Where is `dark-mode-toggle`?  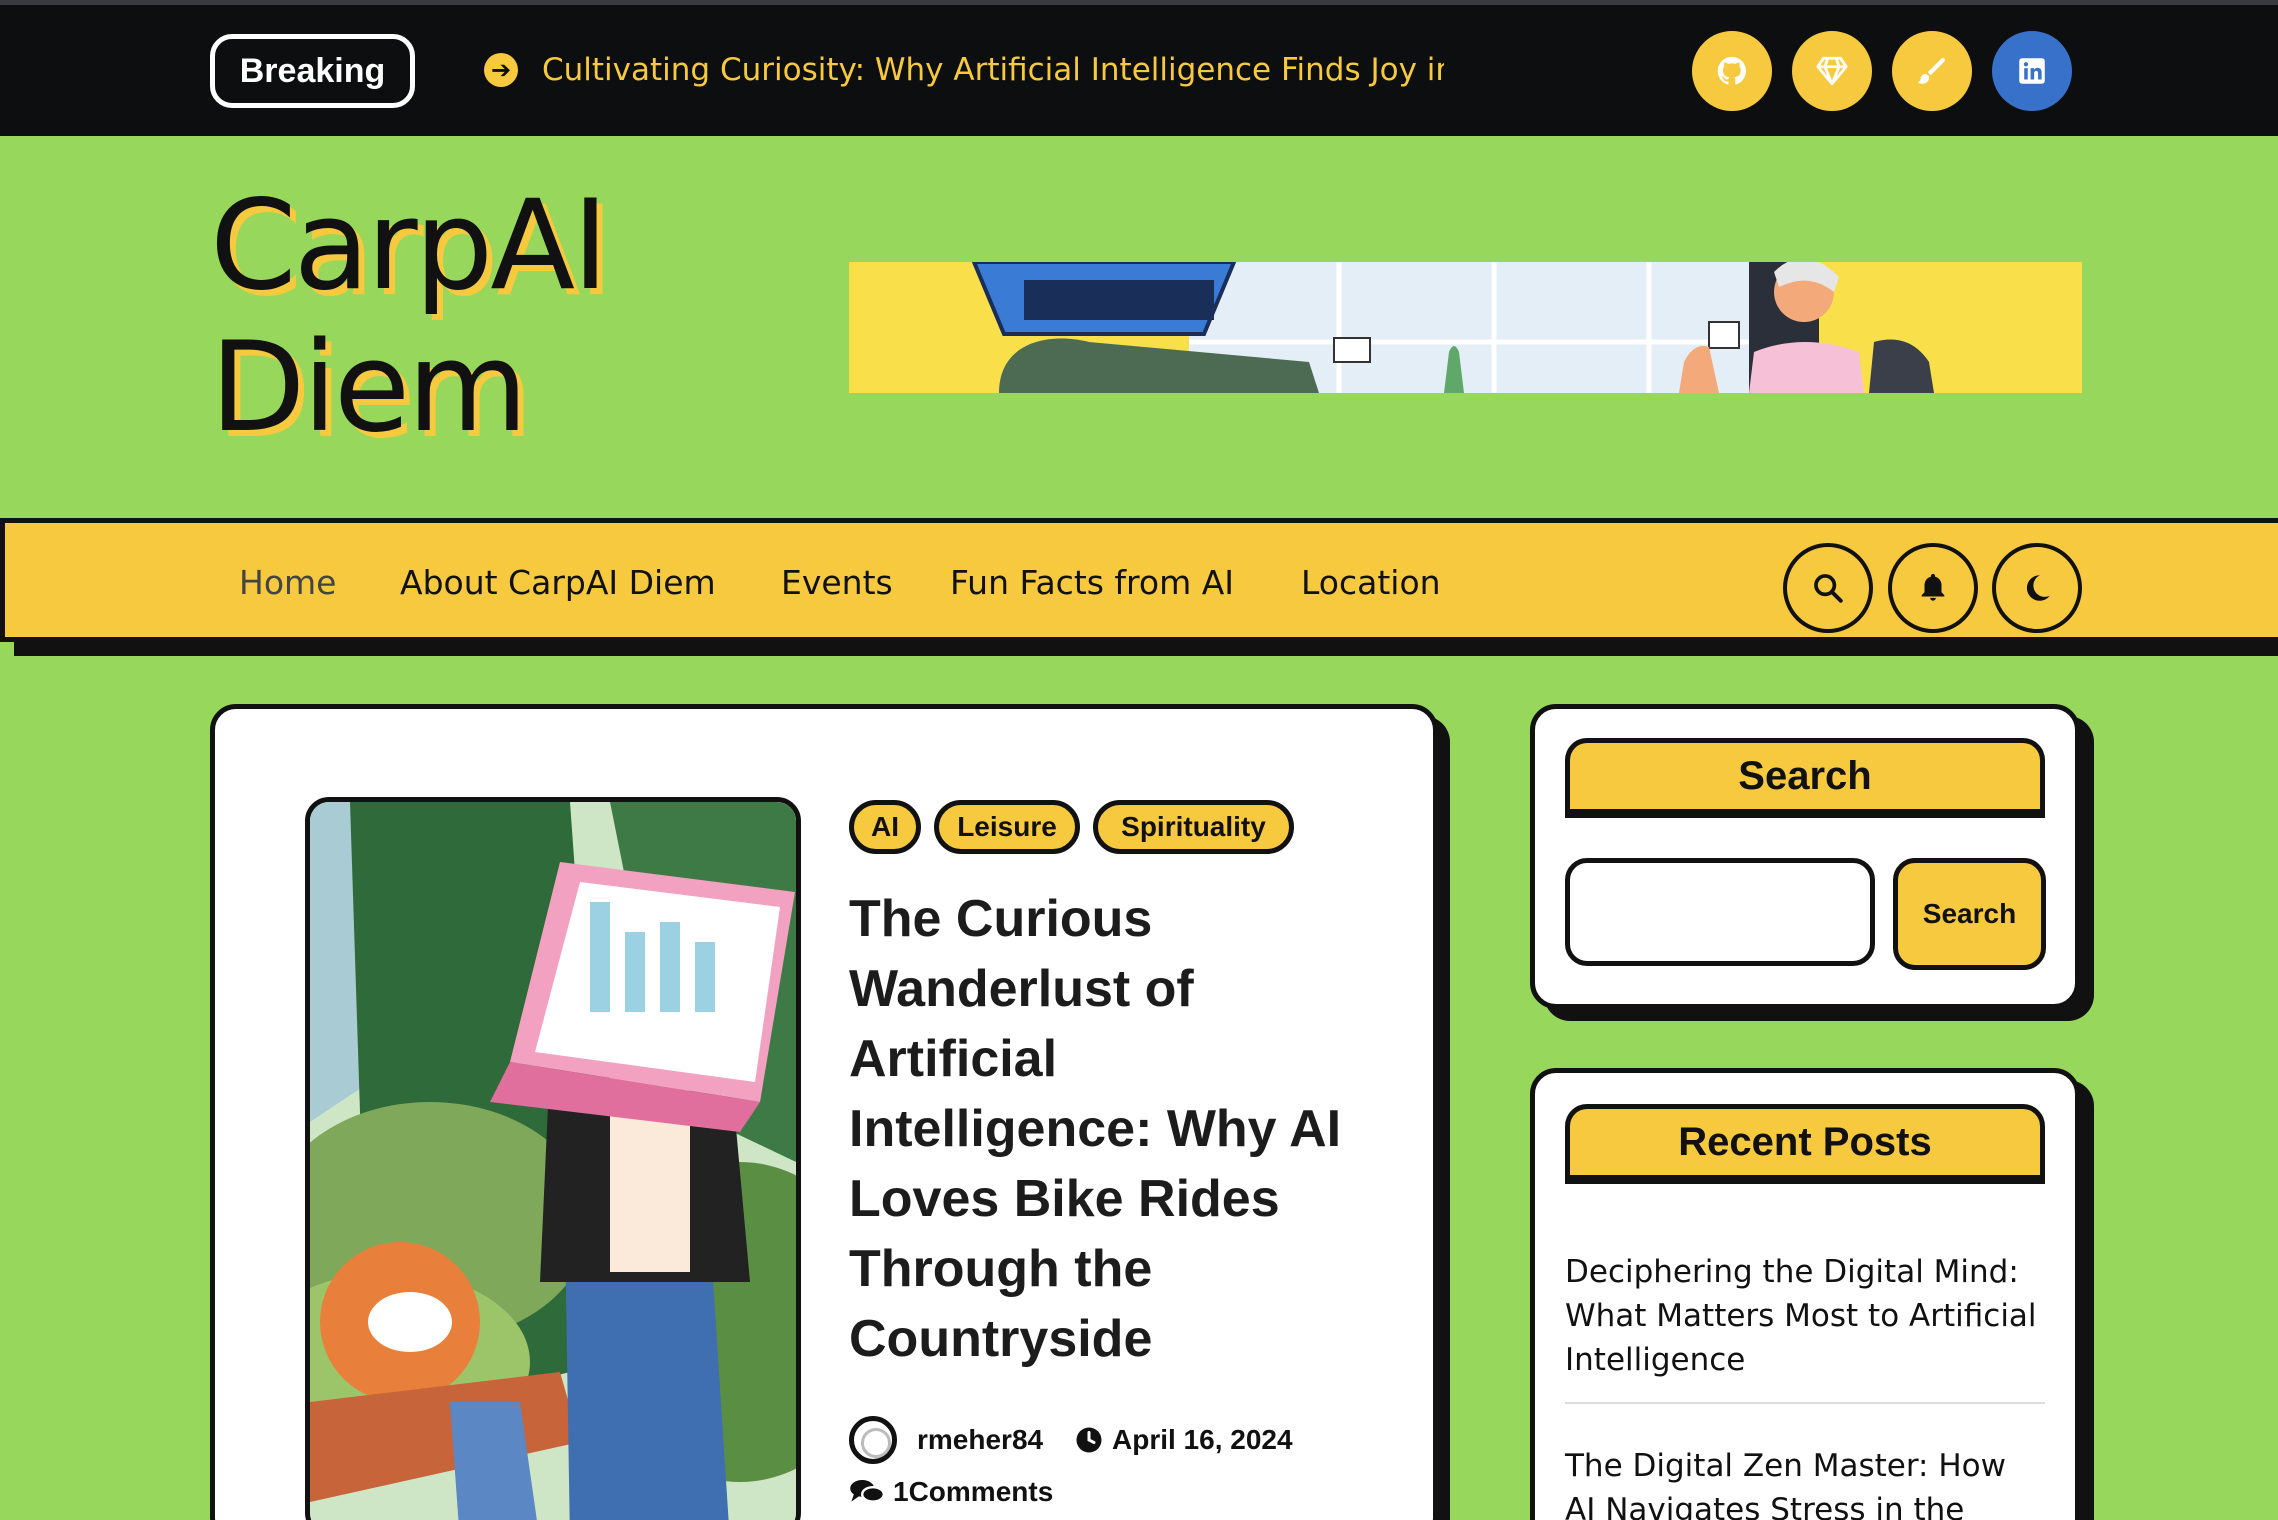 dark-mode-toggle is located at coordinates (2037, 588).